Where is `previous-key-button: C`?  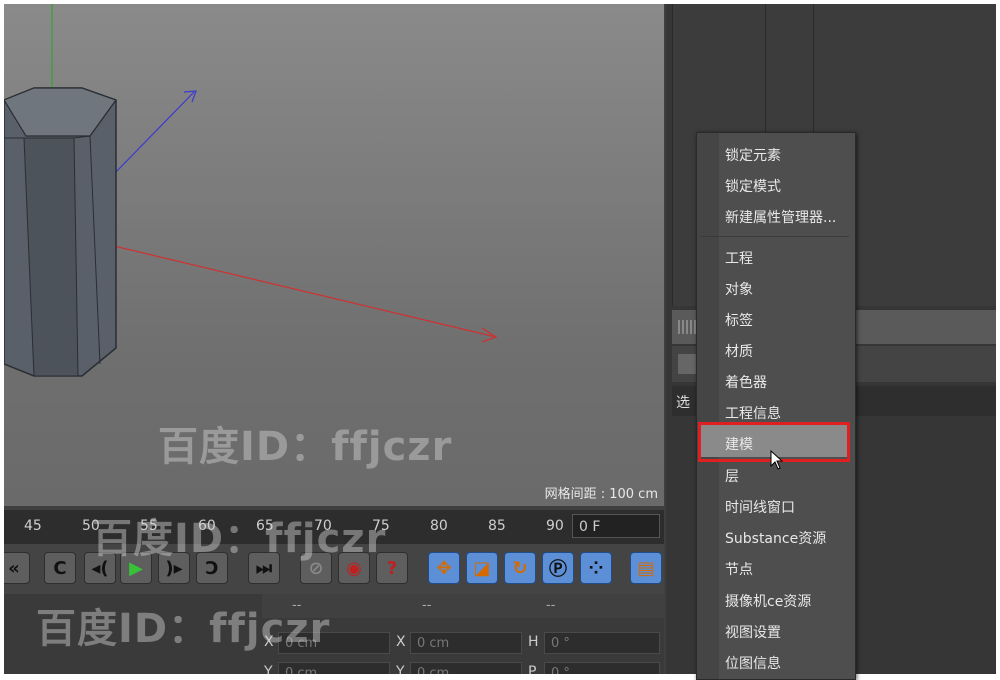 previous-key-button: C is located at coordinates (60, 568).